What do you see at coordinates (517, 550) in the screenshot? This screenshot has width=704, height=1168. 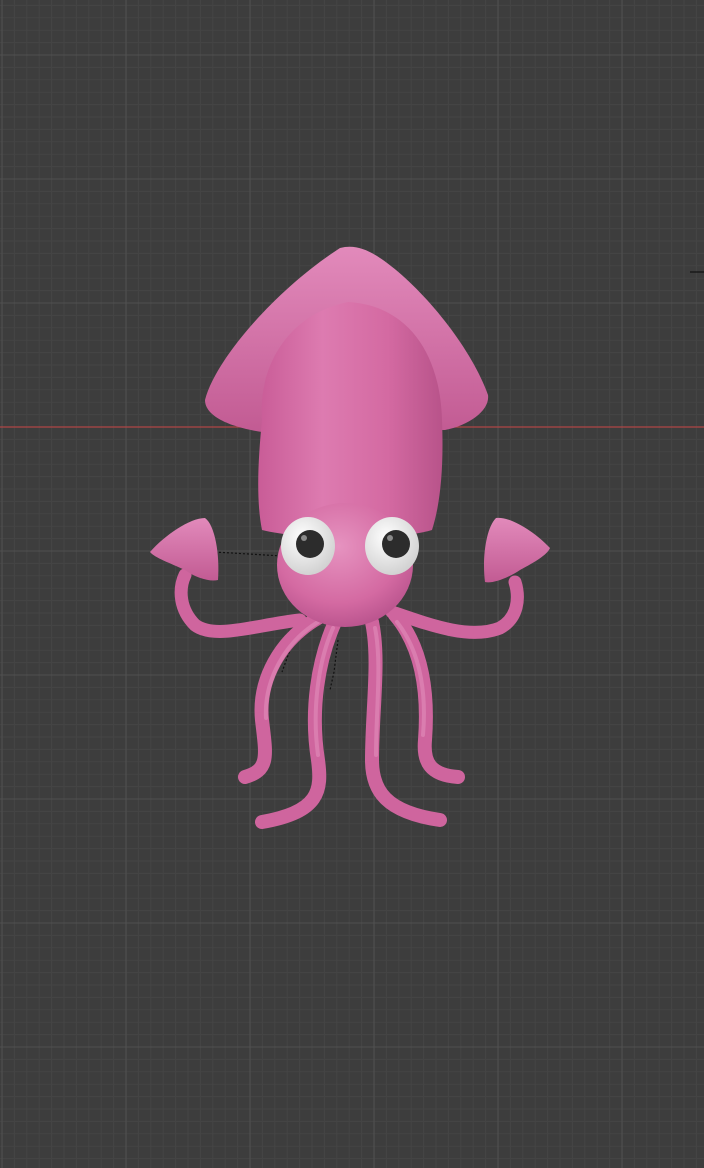 I see `right-club-fin` at bounding box center [517, 550].